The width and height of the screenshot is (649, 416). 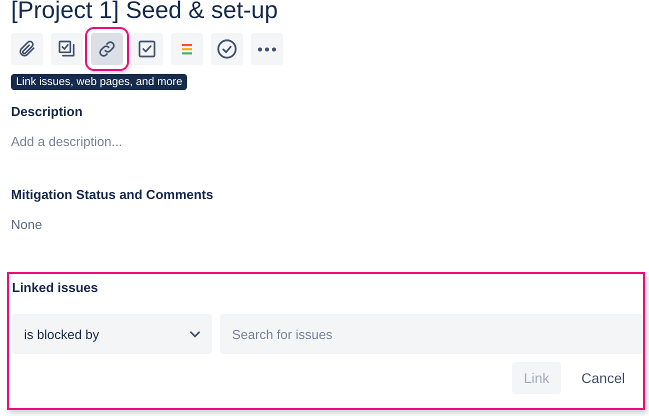 I want to click on check-circle-icon, so click(x=227, y=49).